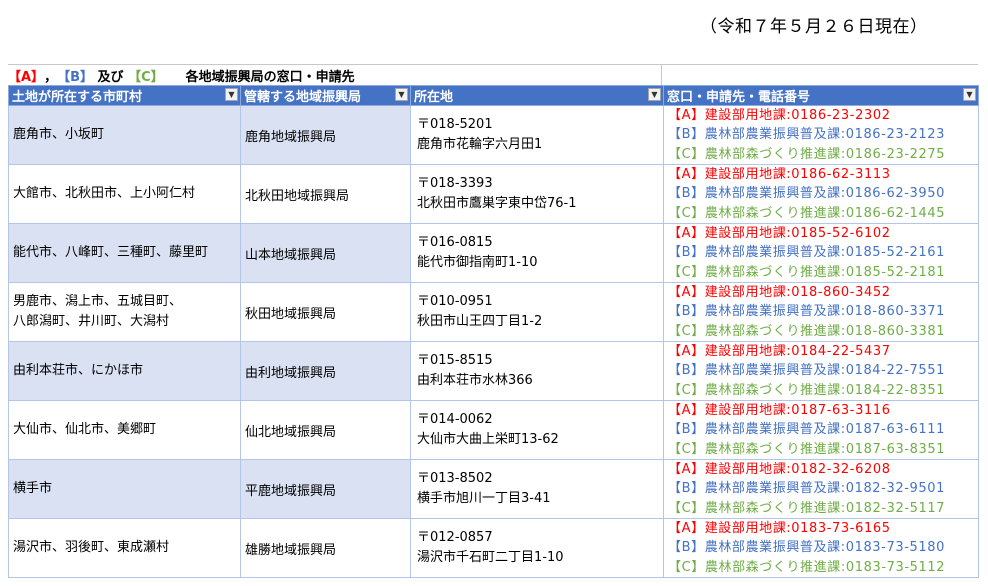 Image resolution: width=988 pixels, height=586 pixels. Describe the element at coordinates (325, 312) in the screenshot. I see `office-cell: 秋田地域振興局` at that location.